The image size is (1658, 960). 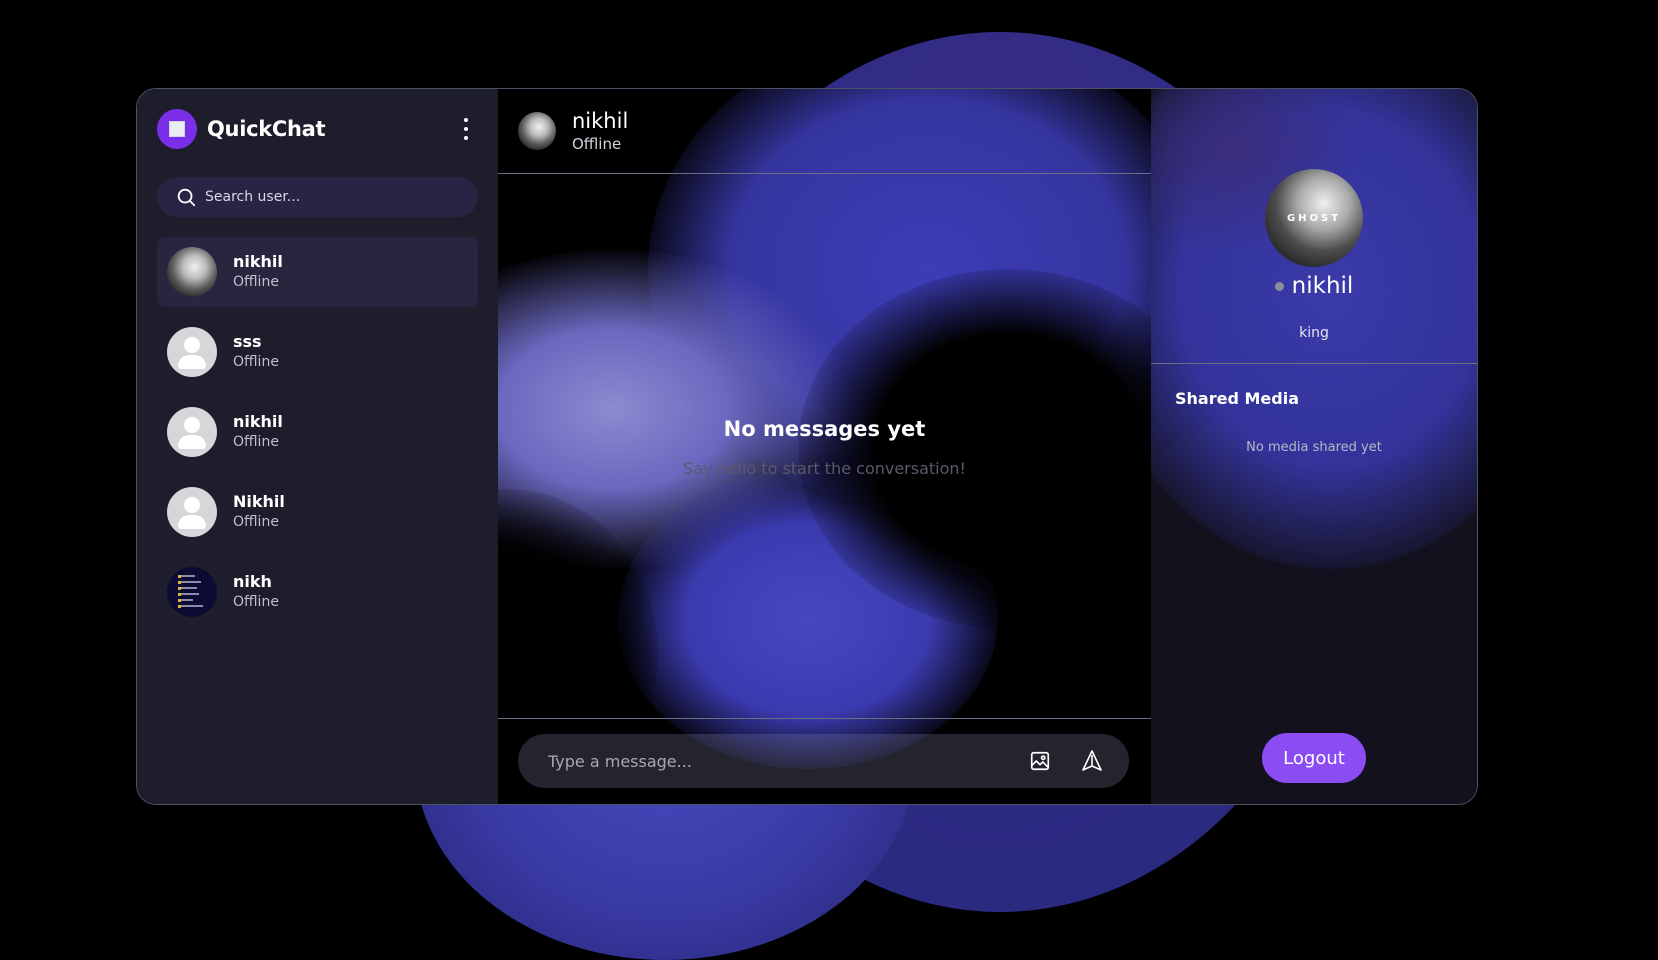 What do you see at coordinates (1040, 761) in the screenshot?
I see `image-upload-icon` at bounding box center [1040, 761].